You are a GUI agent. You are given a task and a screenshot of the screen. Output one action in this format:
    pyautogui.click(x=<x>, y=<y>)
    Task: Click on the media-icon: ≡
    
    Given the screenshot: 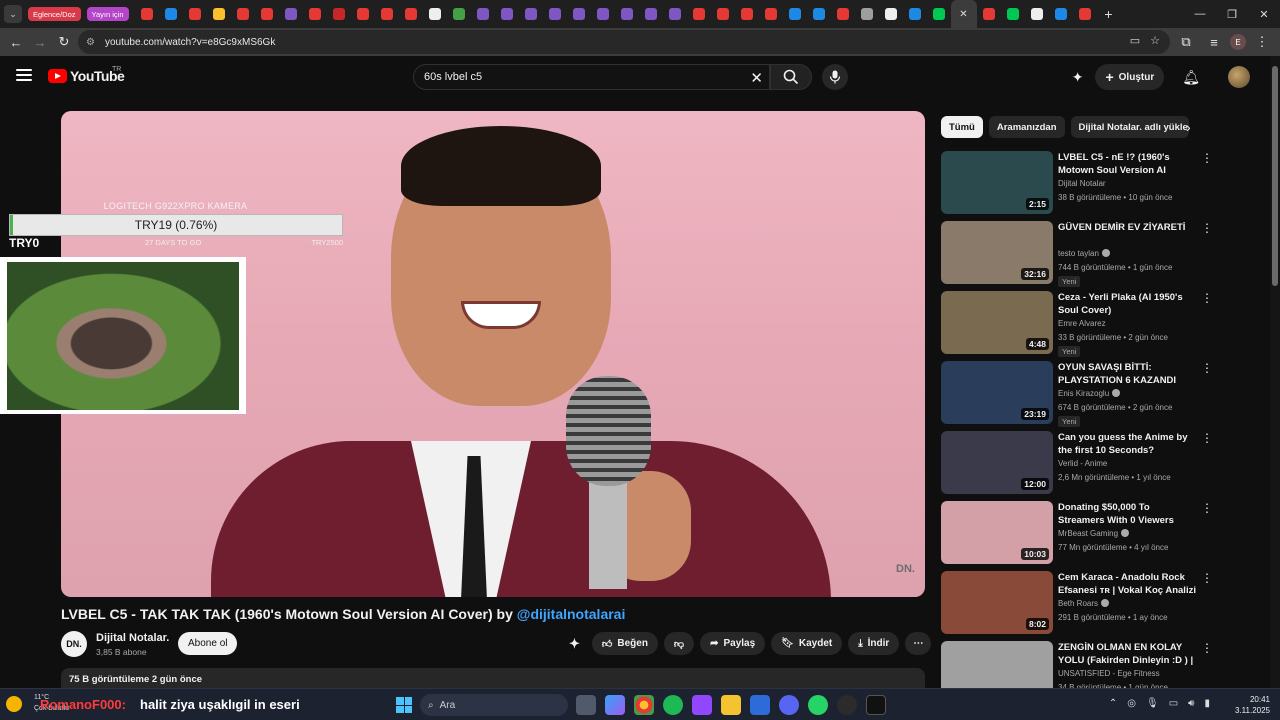 What is the action you would take?
    pyautogui.click(x=1214, y=42)
    